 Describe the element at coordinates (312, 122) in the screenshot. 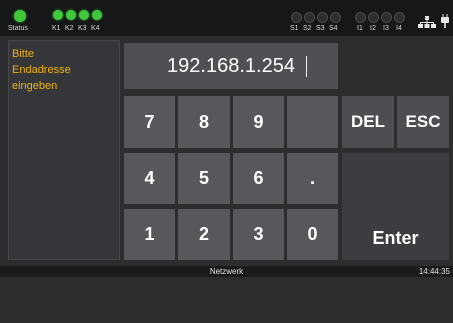

I see `key-blank` at that location.